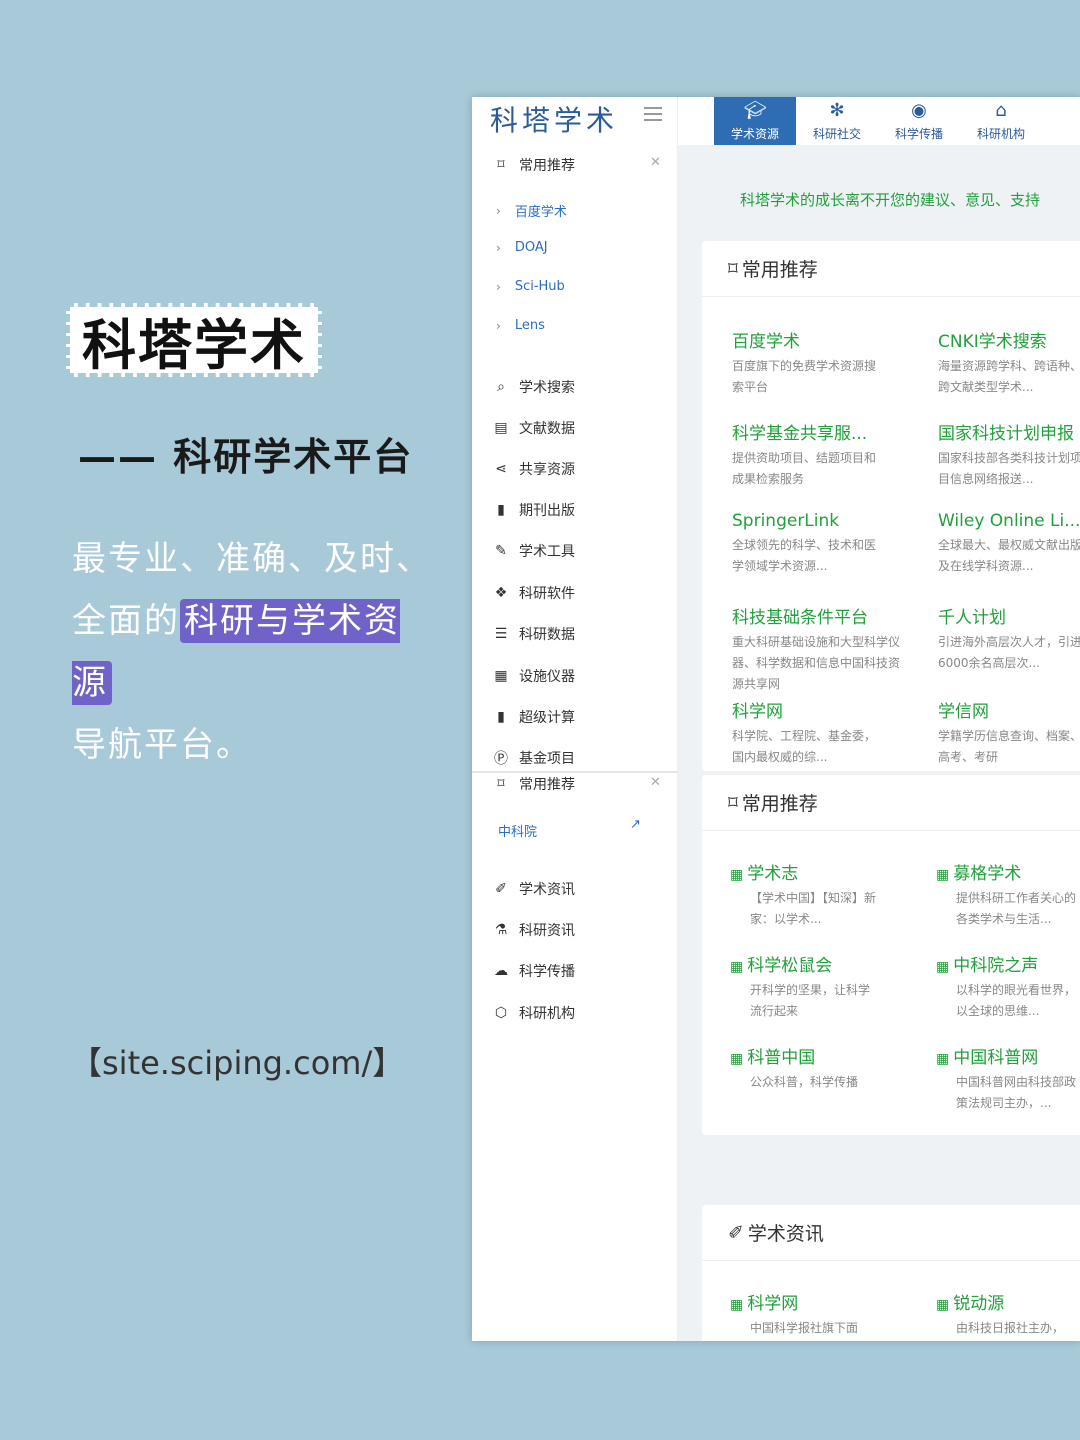  Describe the element at coordinates (246, 457) in the screenshot. I see `promo-subtitle: —— 科研学术平台` at that location.